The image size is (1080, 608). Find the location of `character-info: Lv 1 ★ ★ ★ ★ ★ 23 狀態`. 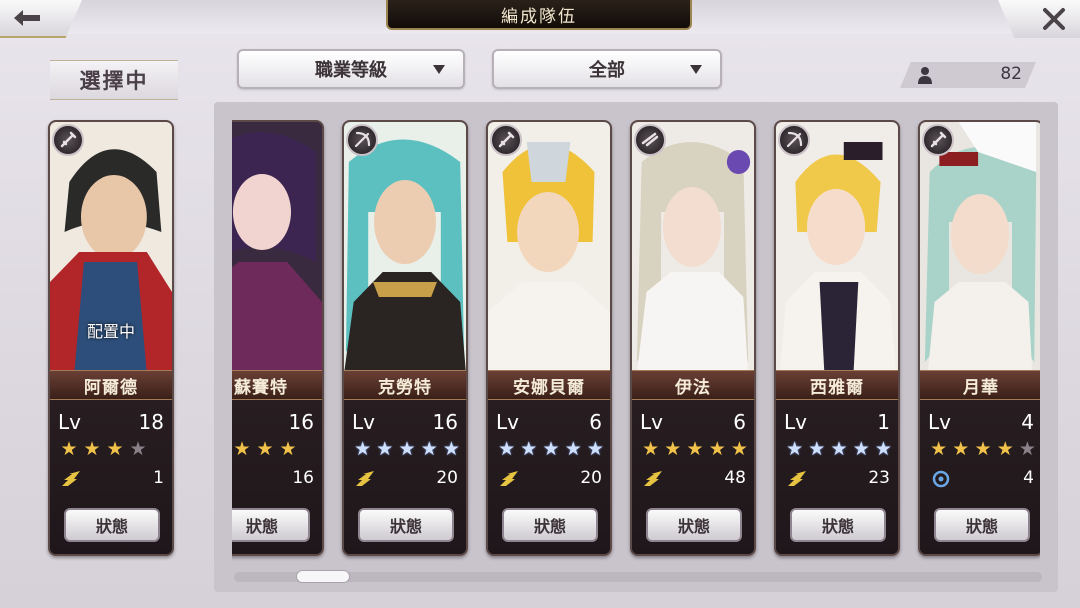

character-info: Lv 1 ★ ★ ★ ★ ★ 23 狀態 is located at coordinates (837, 477).